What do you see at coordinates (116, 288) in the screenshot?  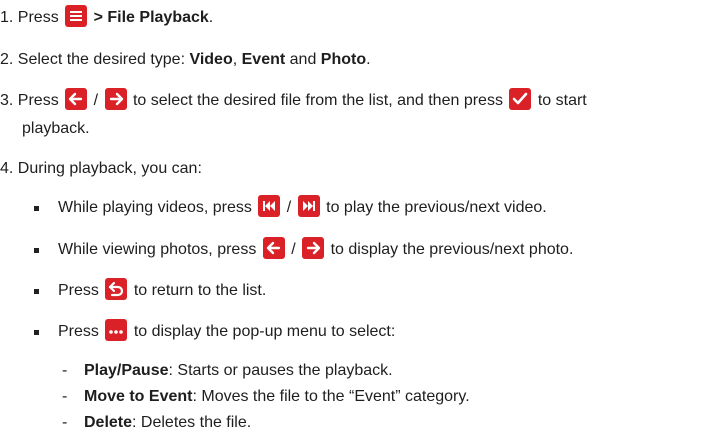 I see `back-icon` at bounding box center [116, 288].